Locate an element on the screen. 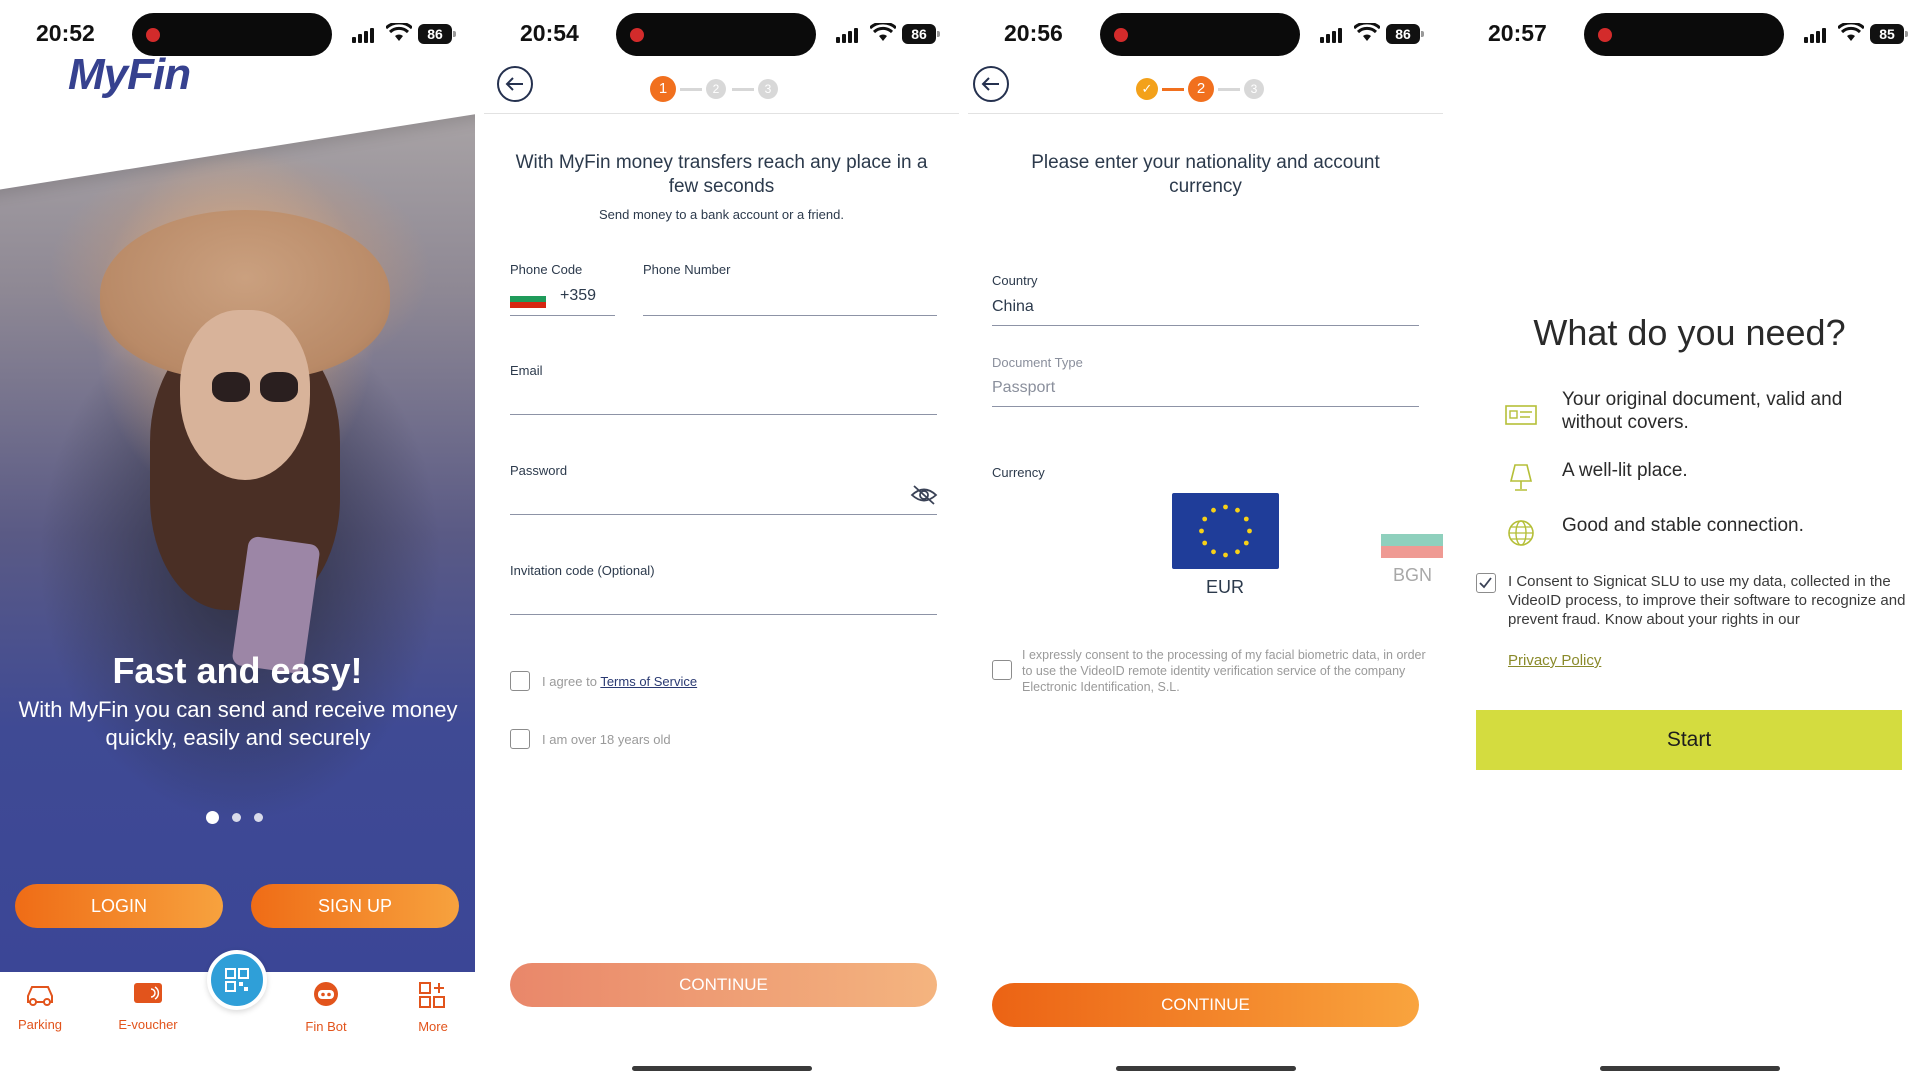 The image size is (1920, 1080). status-time: 20:54 is located at coordinates (549, 33).